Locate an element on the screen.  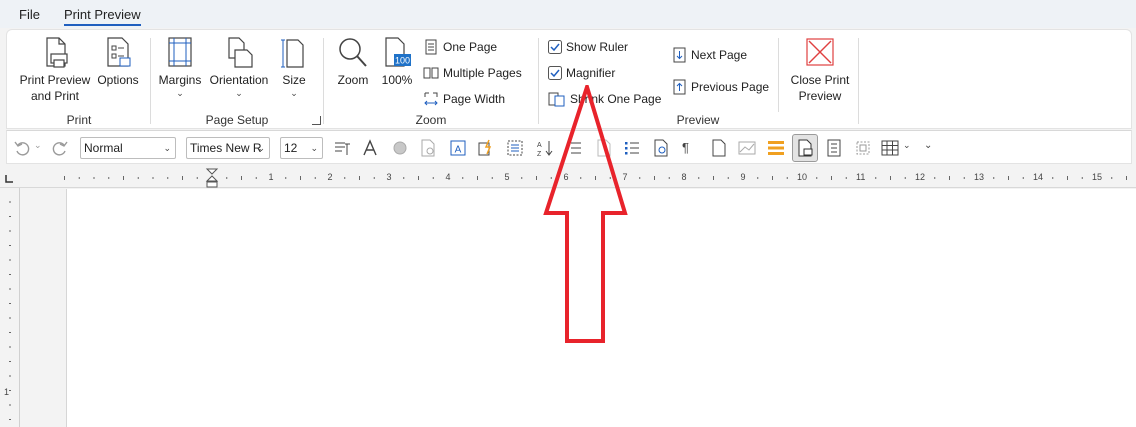
new-page-icon is located at coordinates (719, 148).